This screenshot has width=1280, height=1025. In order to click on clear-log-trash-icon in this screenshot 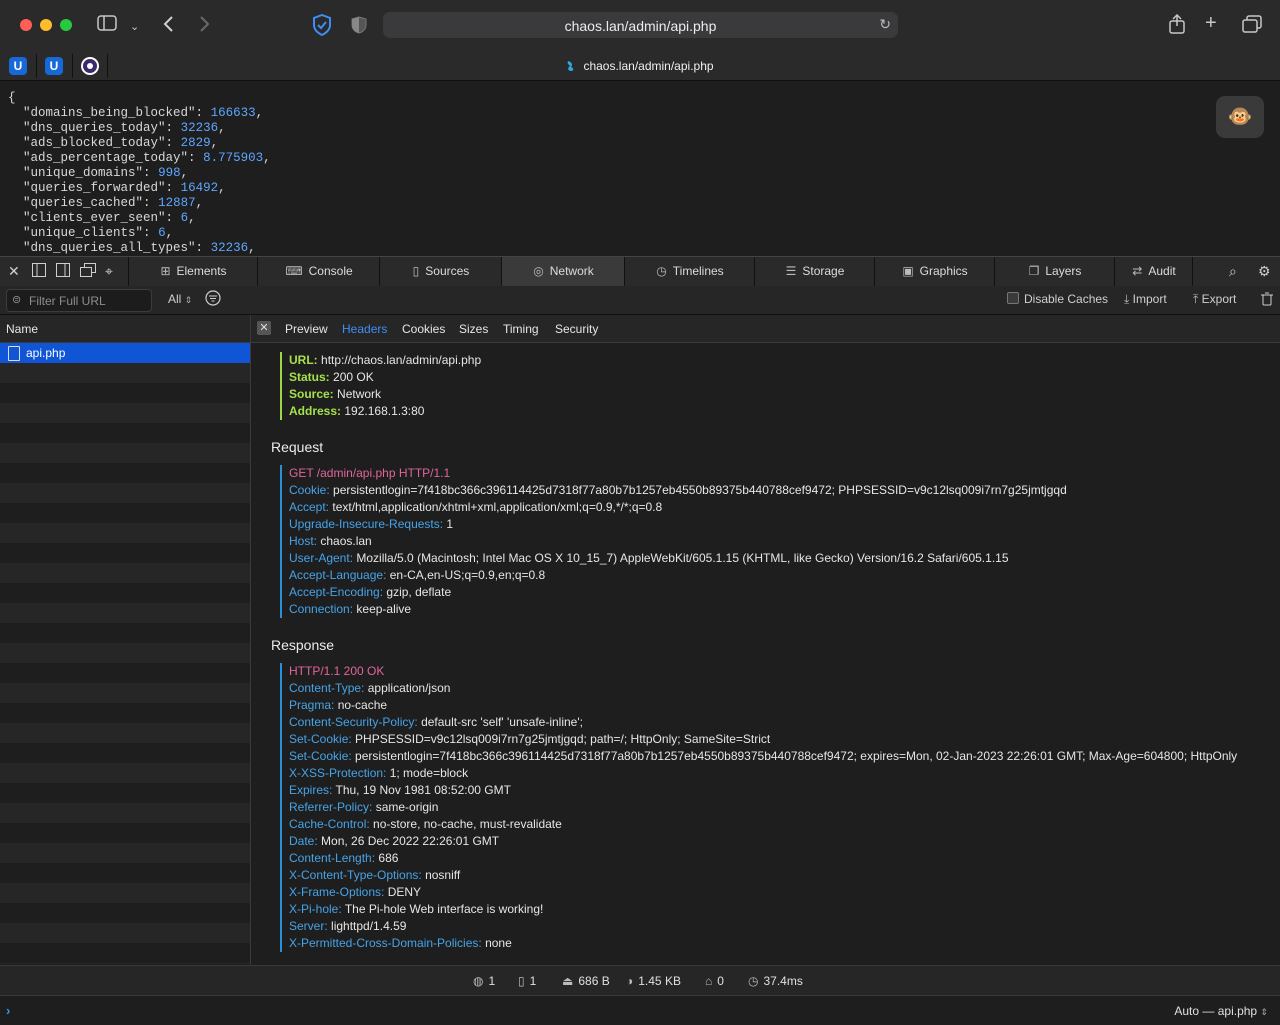, I will do `click(1267, 300)`.